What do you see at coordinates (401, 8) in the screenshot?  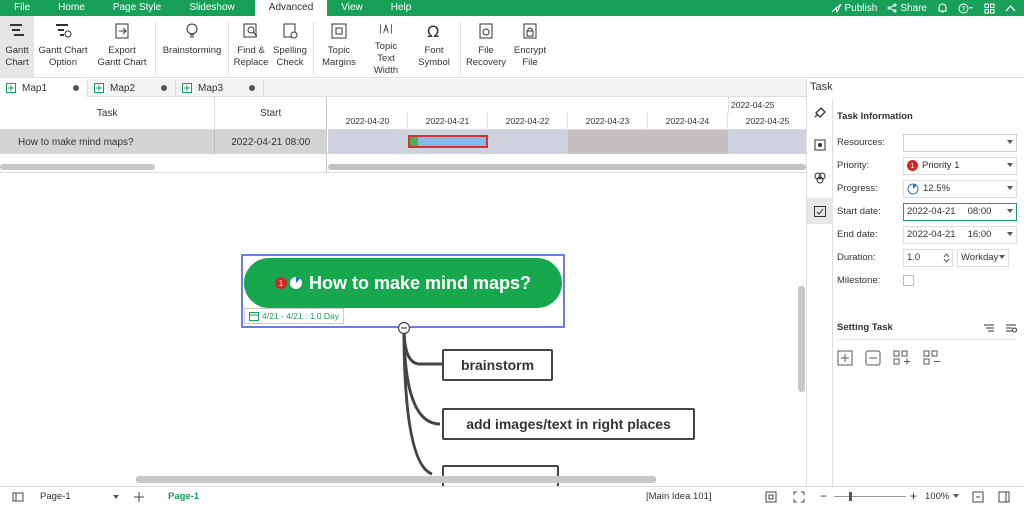 I see `menu-help: Help` at bounding box center [401, 8].